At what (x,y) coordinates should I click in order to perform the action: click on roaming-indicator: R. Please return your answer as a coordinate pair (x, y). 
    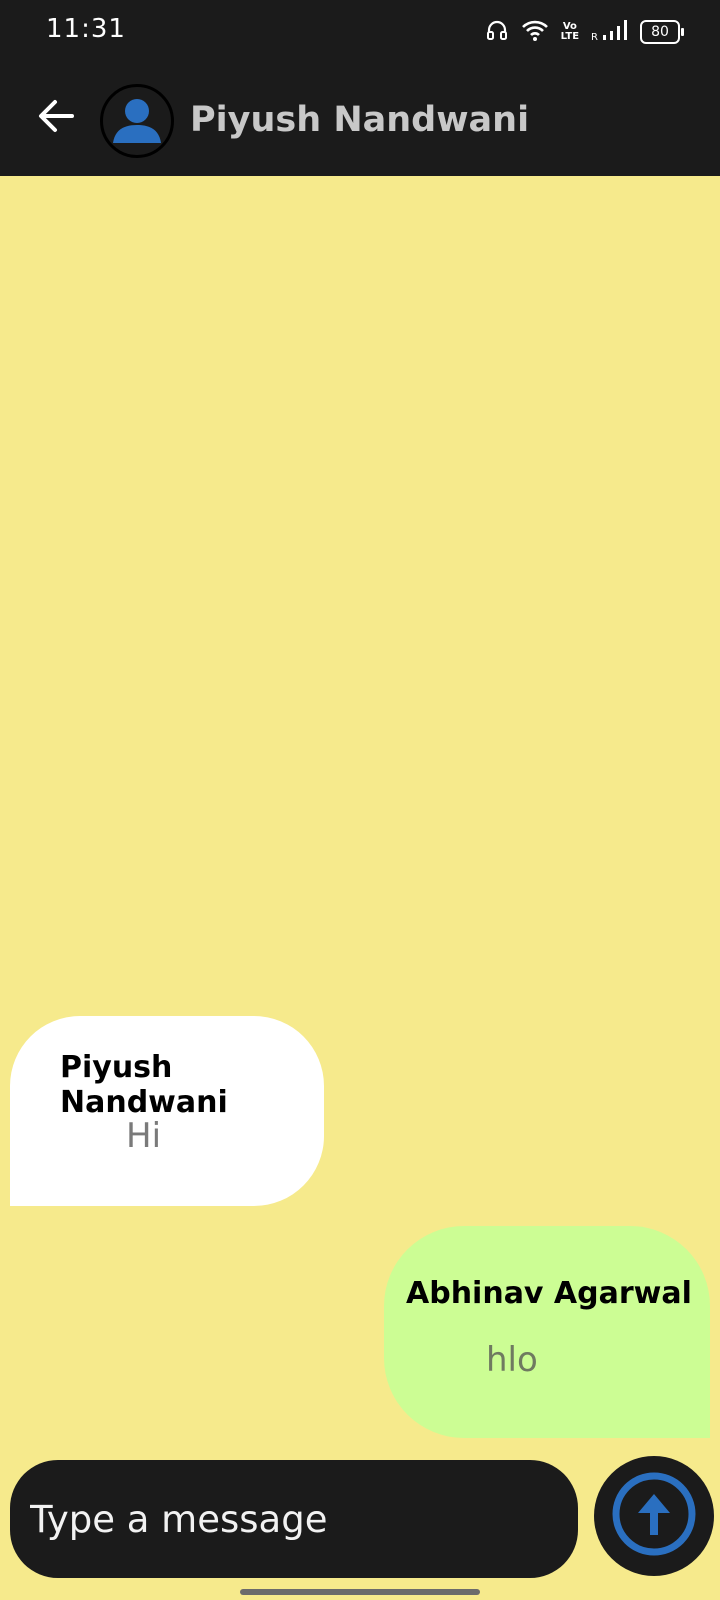
    Looking at the image, I should click on (594, 37).